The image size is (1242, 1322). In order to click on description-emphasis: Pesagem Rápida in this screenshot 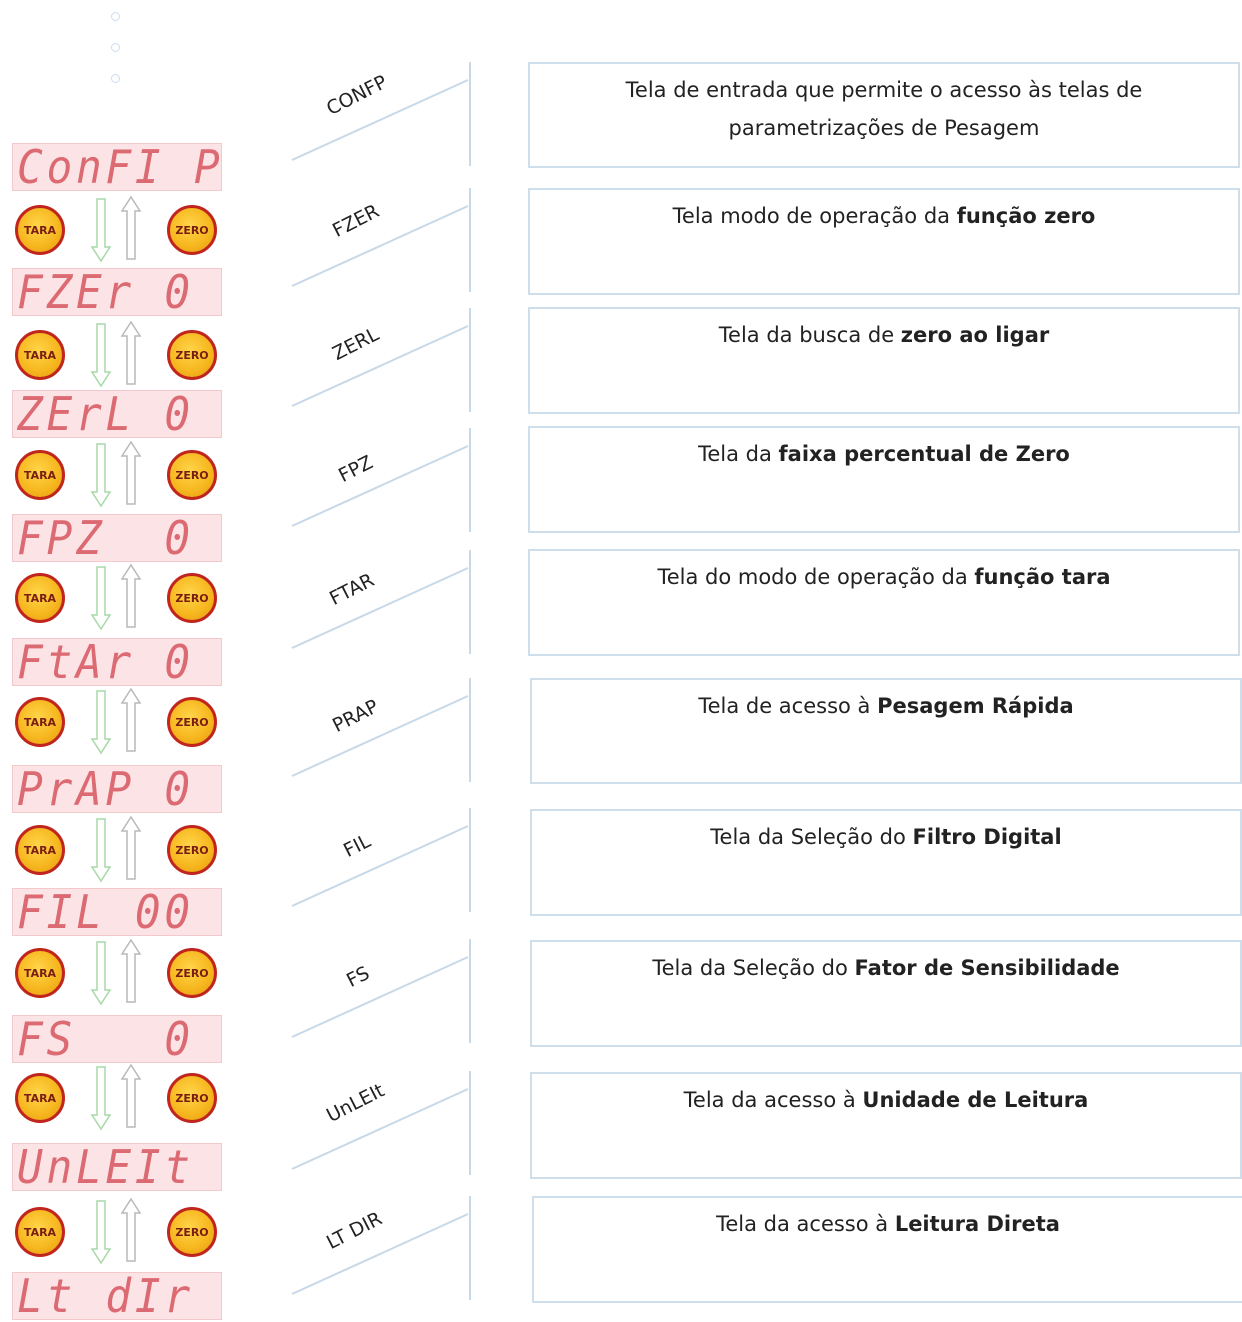, I will do `click(975, 706)`.